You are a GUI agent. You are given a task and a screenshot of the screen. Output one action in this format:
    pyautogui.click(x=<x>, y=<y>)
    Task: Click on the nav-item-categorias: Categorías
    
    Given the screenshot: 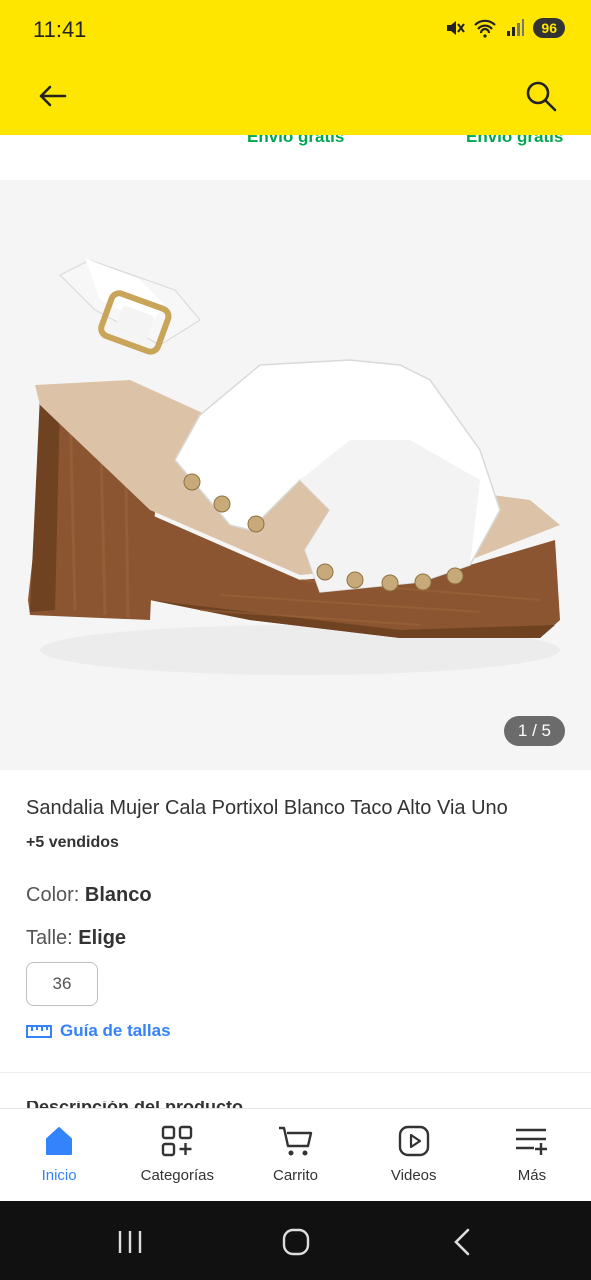 What is the action you would take?
    pyautogui.click(x=177, y=1155)
    